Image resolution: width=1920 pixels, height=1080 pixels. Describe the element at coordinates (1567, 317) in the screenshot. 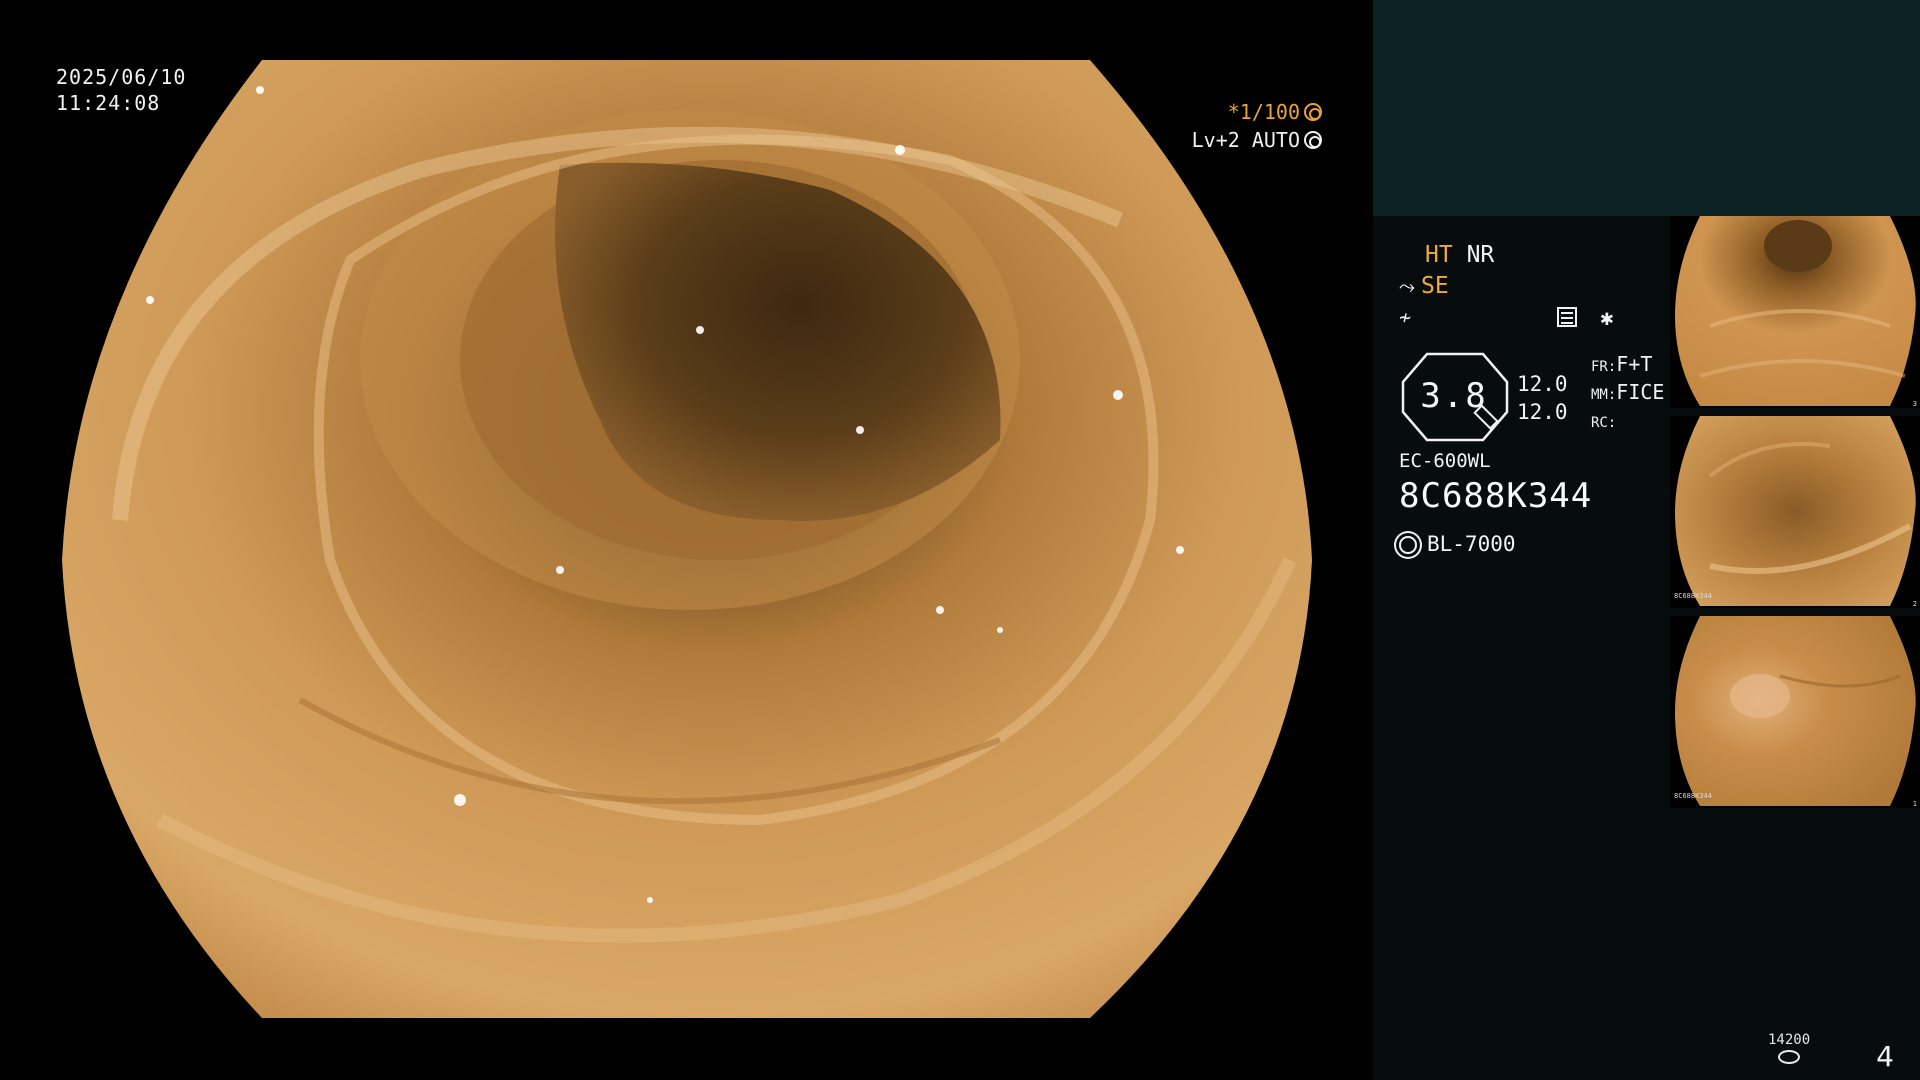

I see `filter-icon` at that location.